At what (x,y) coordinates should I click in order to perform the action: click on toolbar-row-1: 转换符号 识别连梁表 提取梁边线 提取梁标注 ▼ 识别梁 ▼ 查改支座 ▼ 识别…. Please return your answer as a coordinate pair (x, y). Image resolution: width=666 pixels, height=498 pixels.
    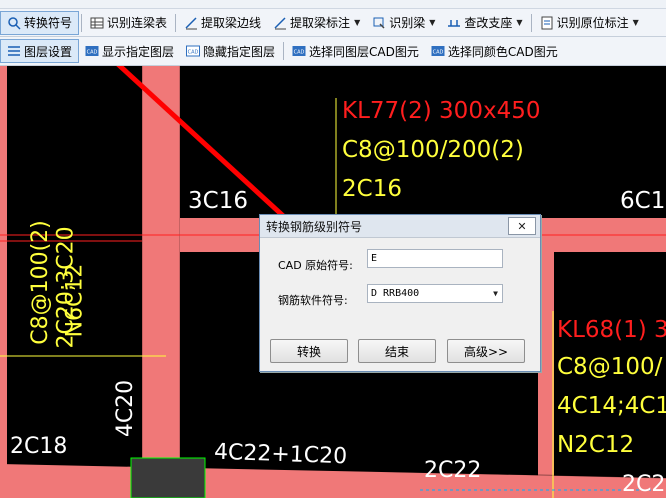
    Looking at the image, I should click on (333, 23).